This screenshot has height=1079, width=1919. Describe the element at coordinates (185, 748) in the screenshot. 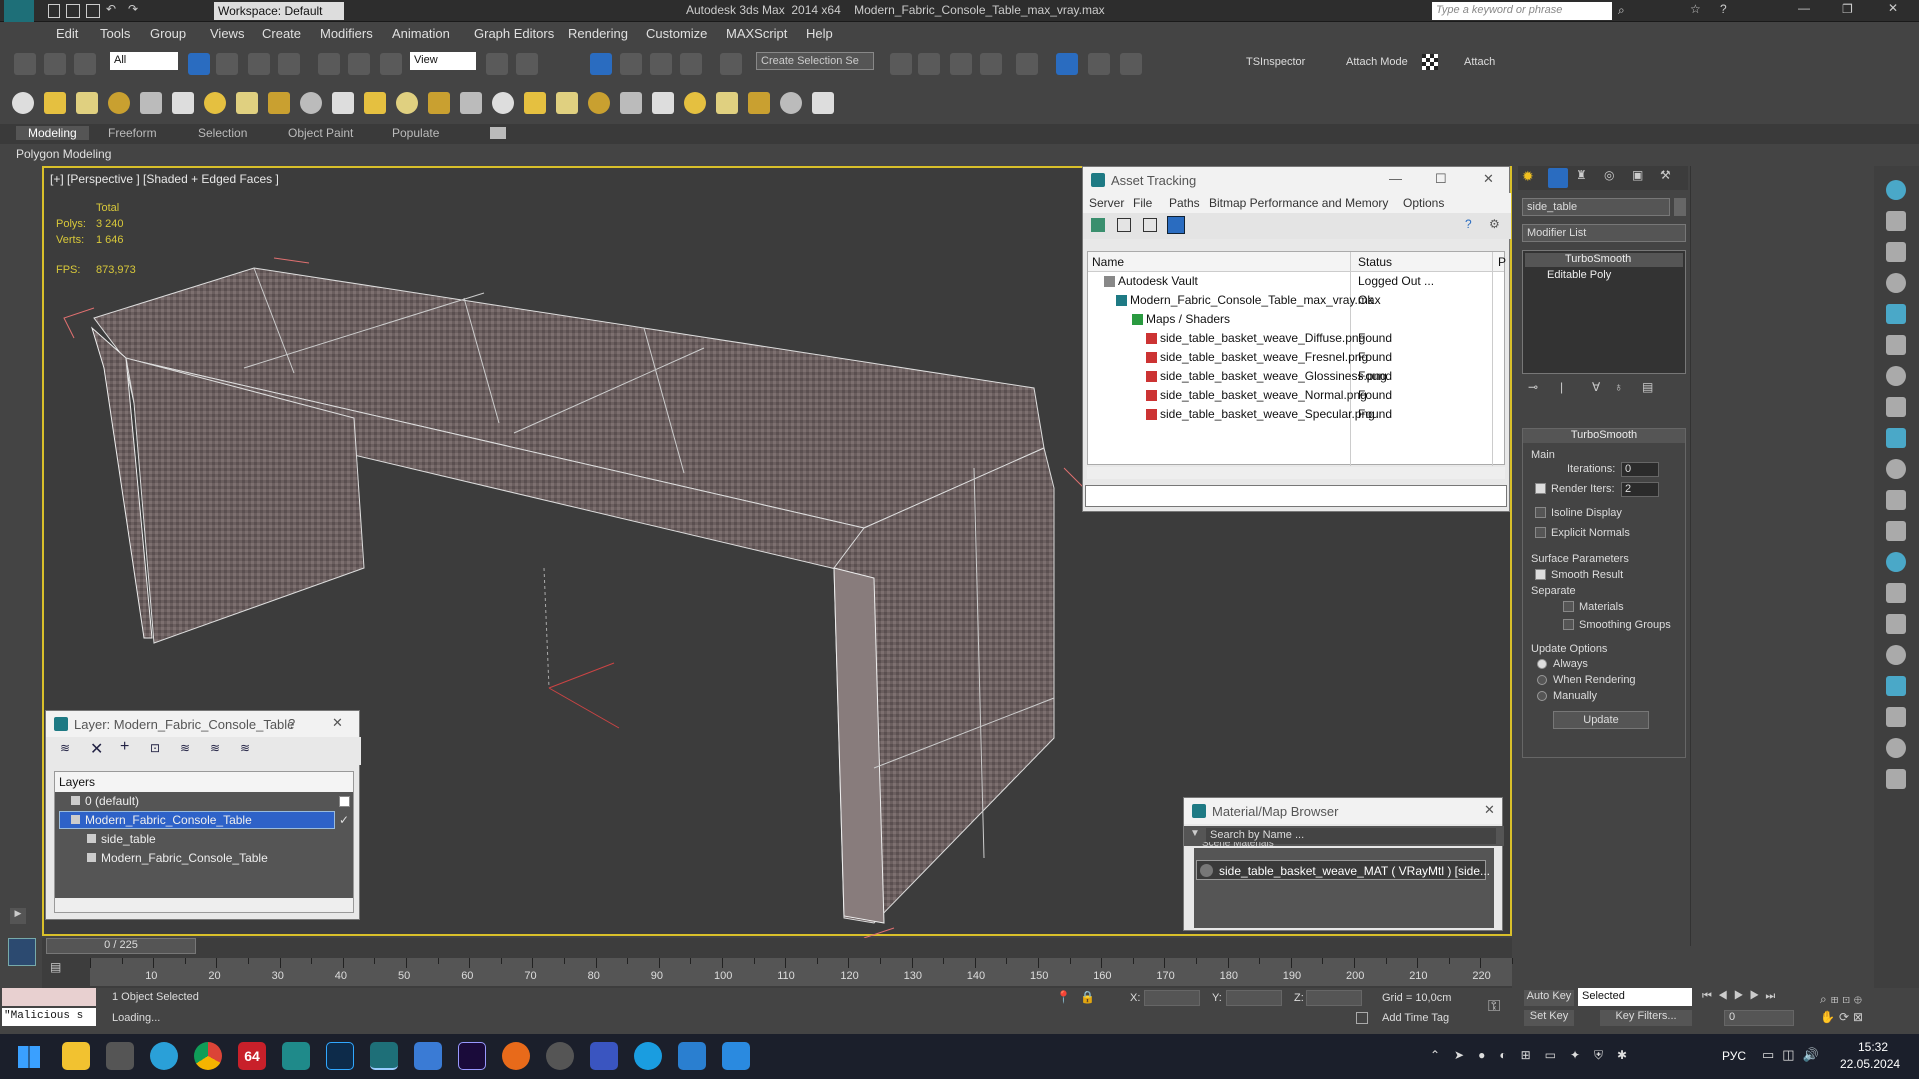

I see `highlight-layer-icon: ≋` at that location.